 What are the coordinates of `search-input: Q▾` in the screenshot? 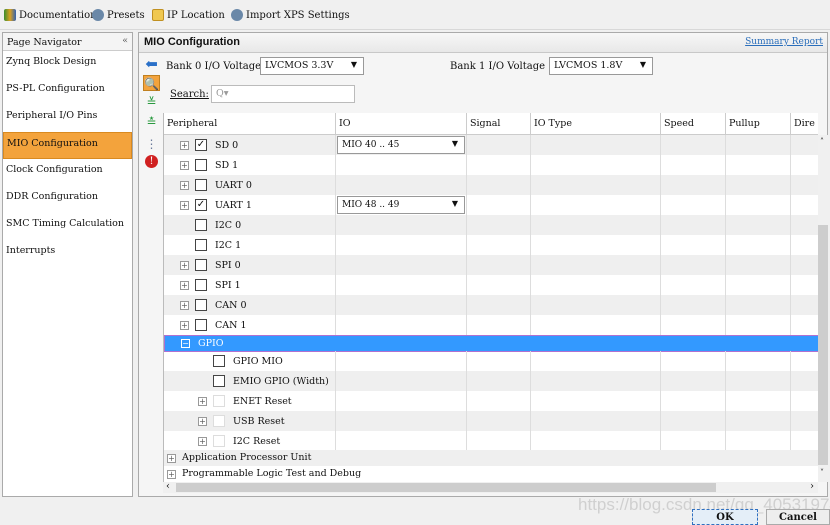 It's located at (283, 94).